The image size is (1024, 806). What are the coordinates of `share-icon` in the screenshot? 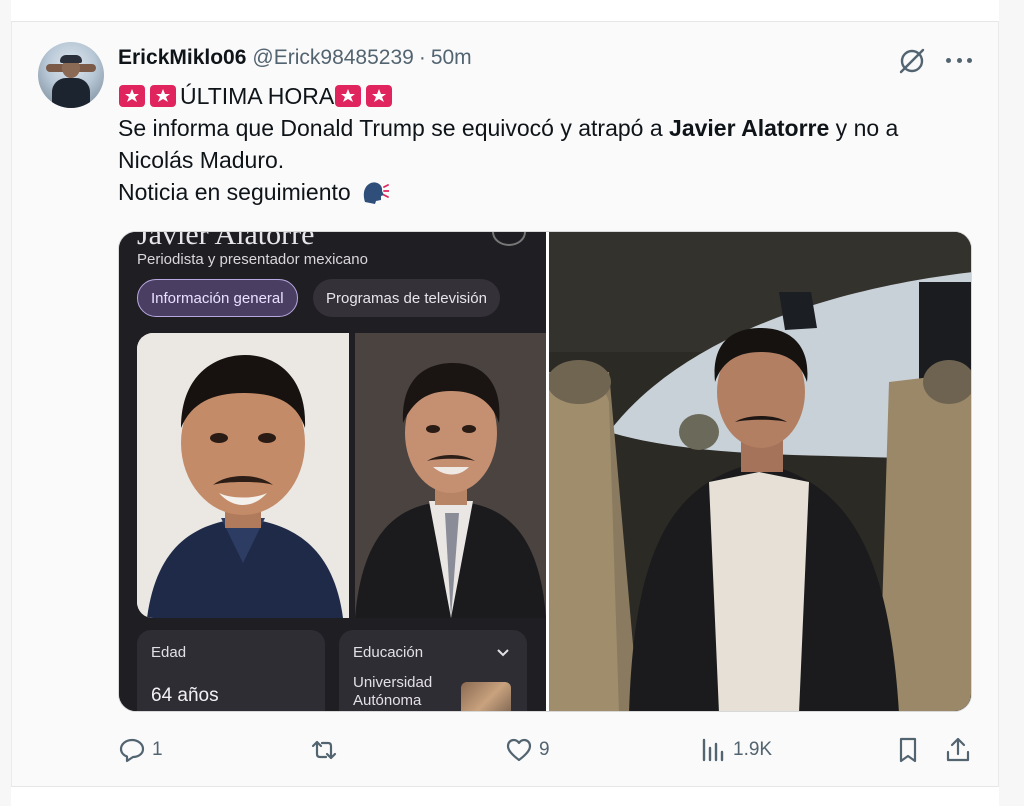 It's located at (958, 749).